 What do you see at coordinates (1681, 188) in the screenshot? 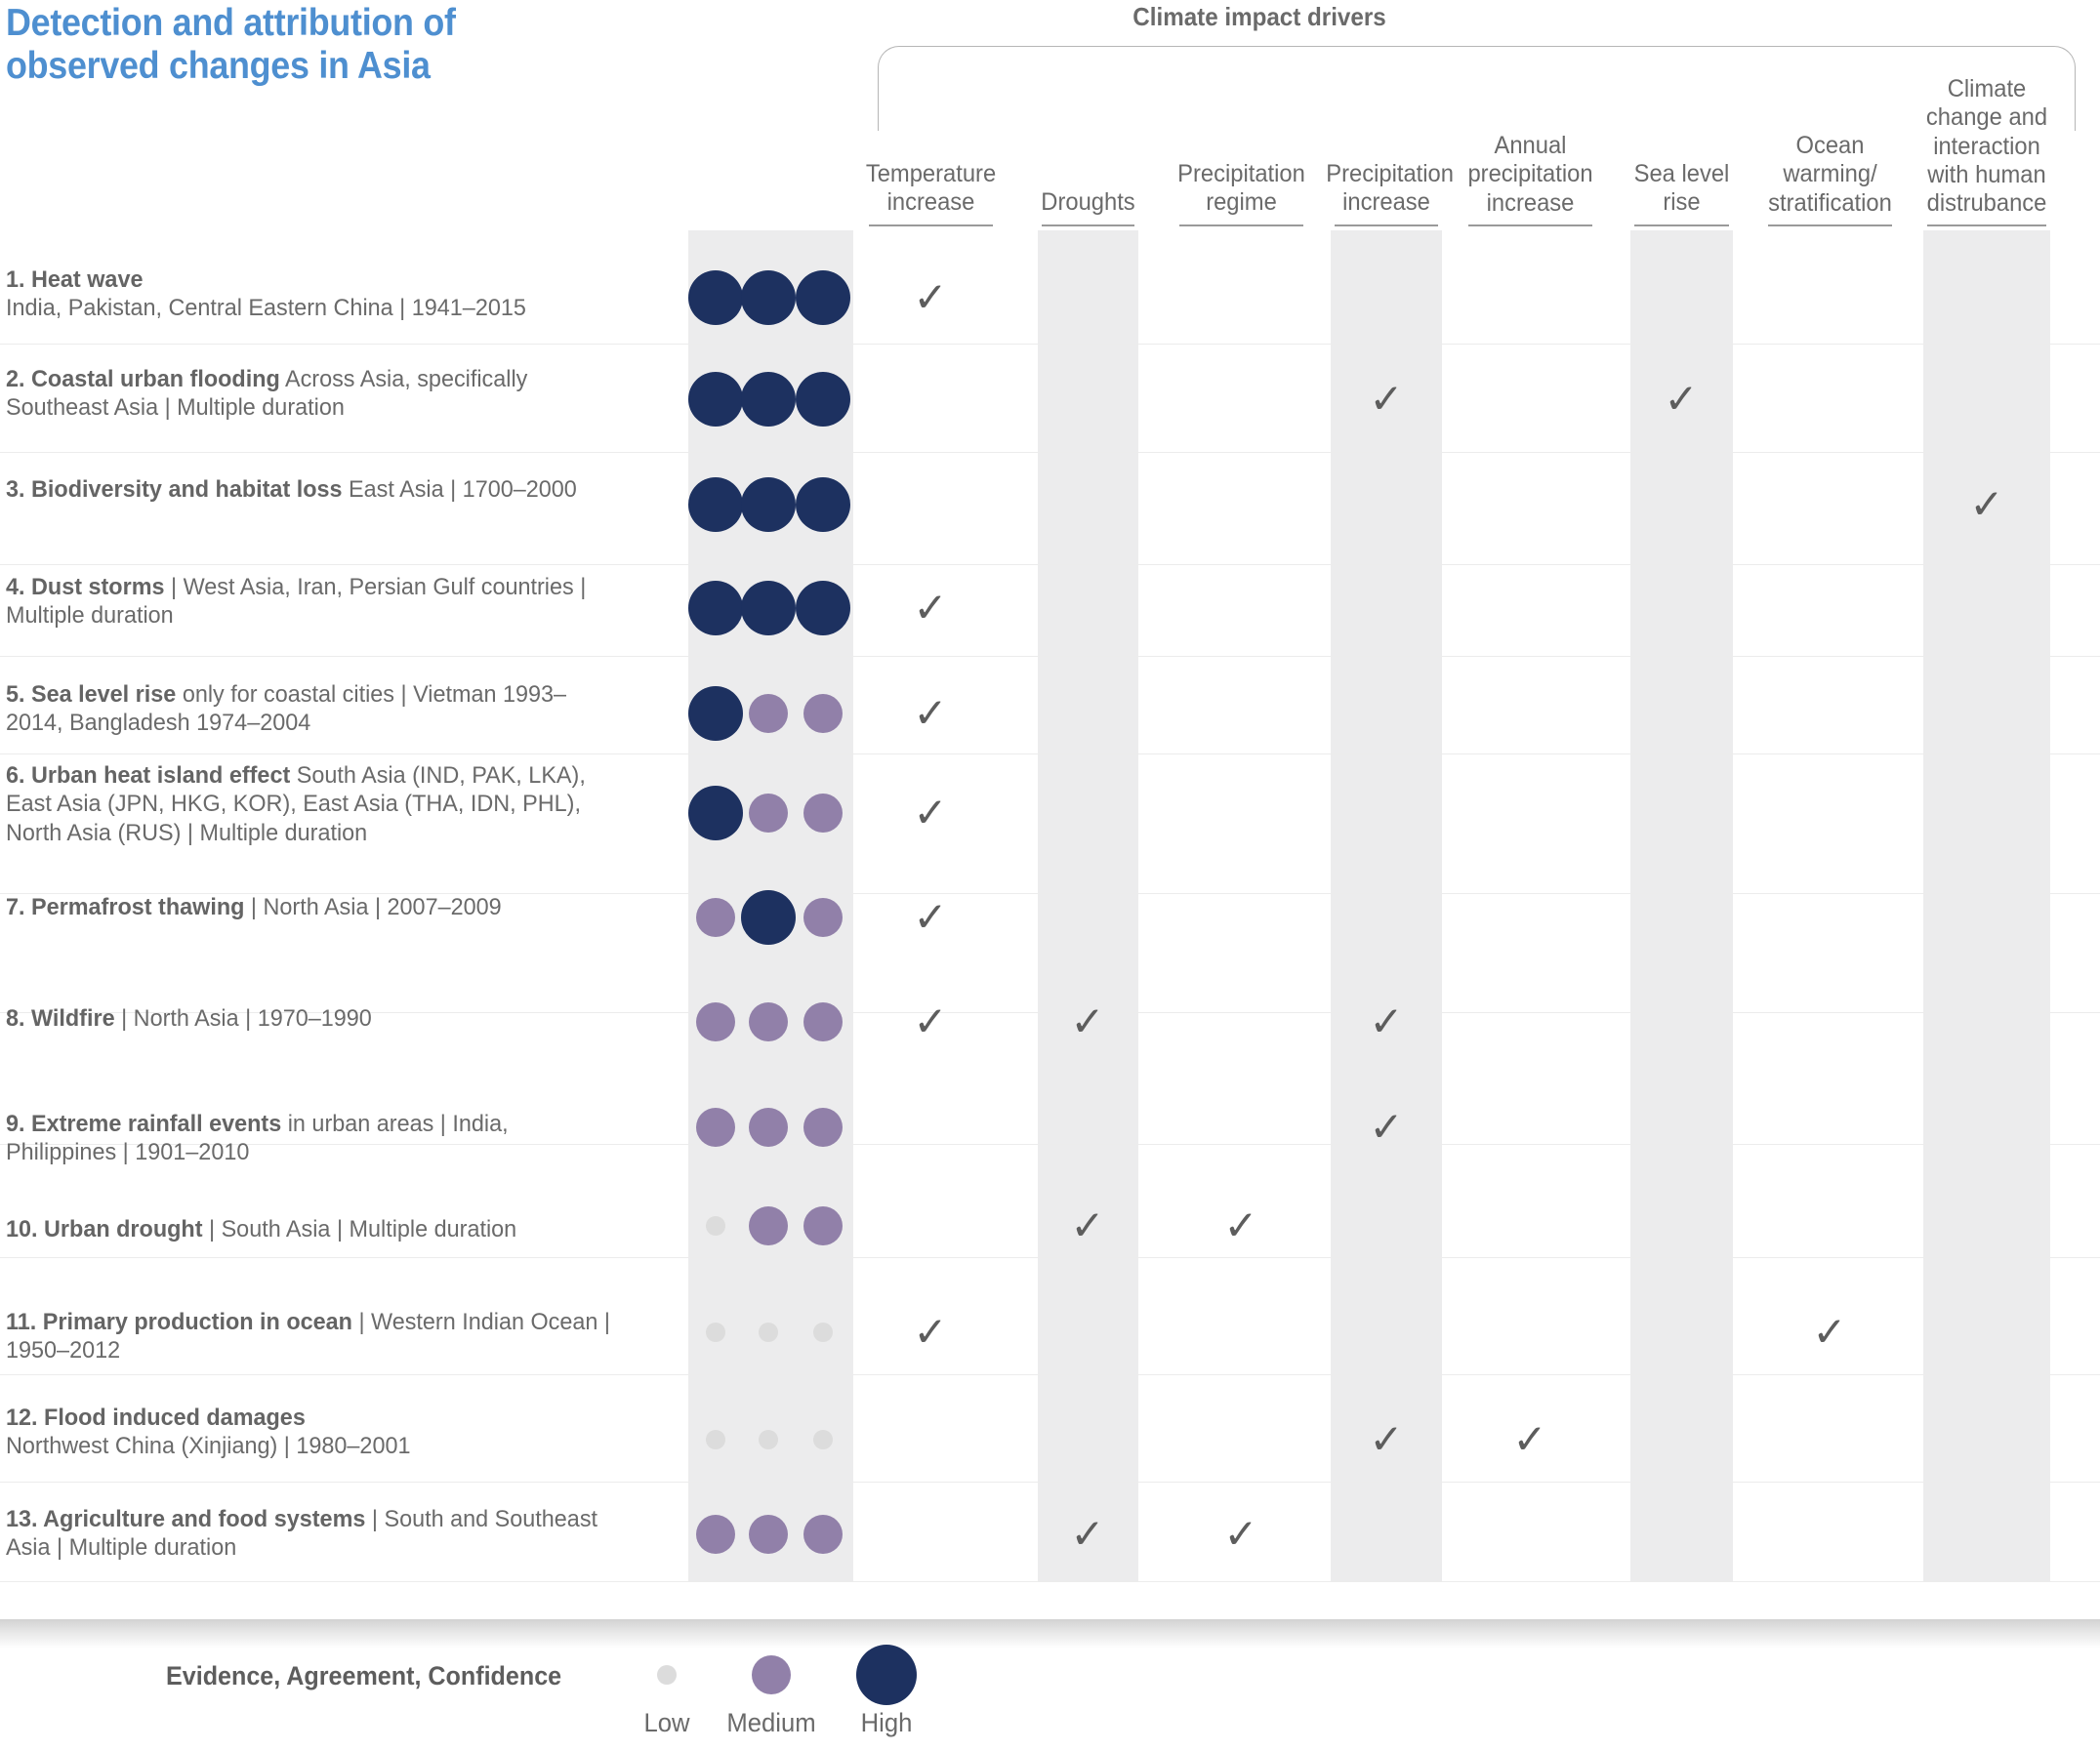
I see `driver-header: Sea level rise` at bounding box center [1681, 188].